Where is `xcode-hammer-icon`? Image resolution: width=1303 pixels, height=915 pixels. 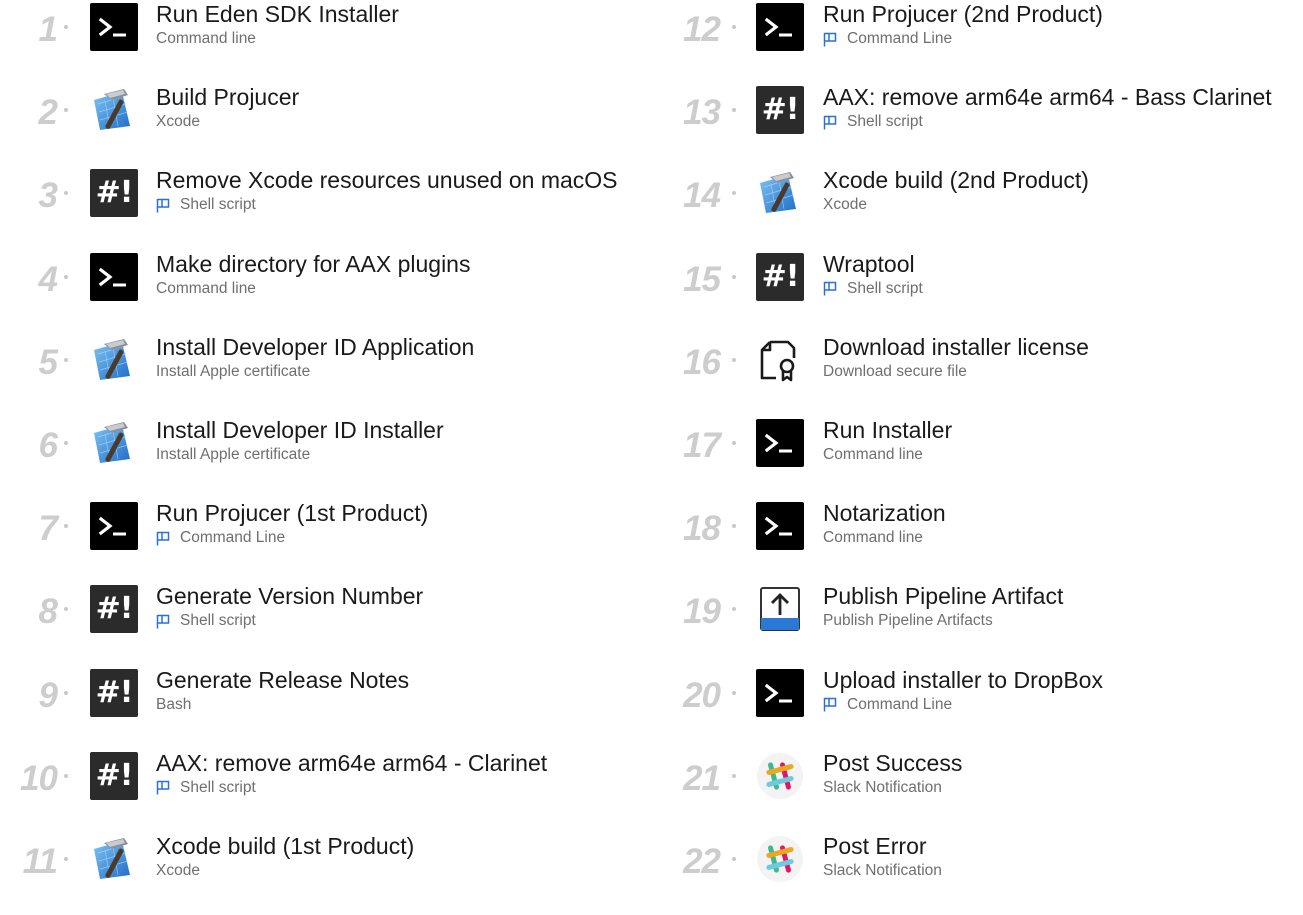 xcode-hammer-icon is located at coordinates (114, 859).